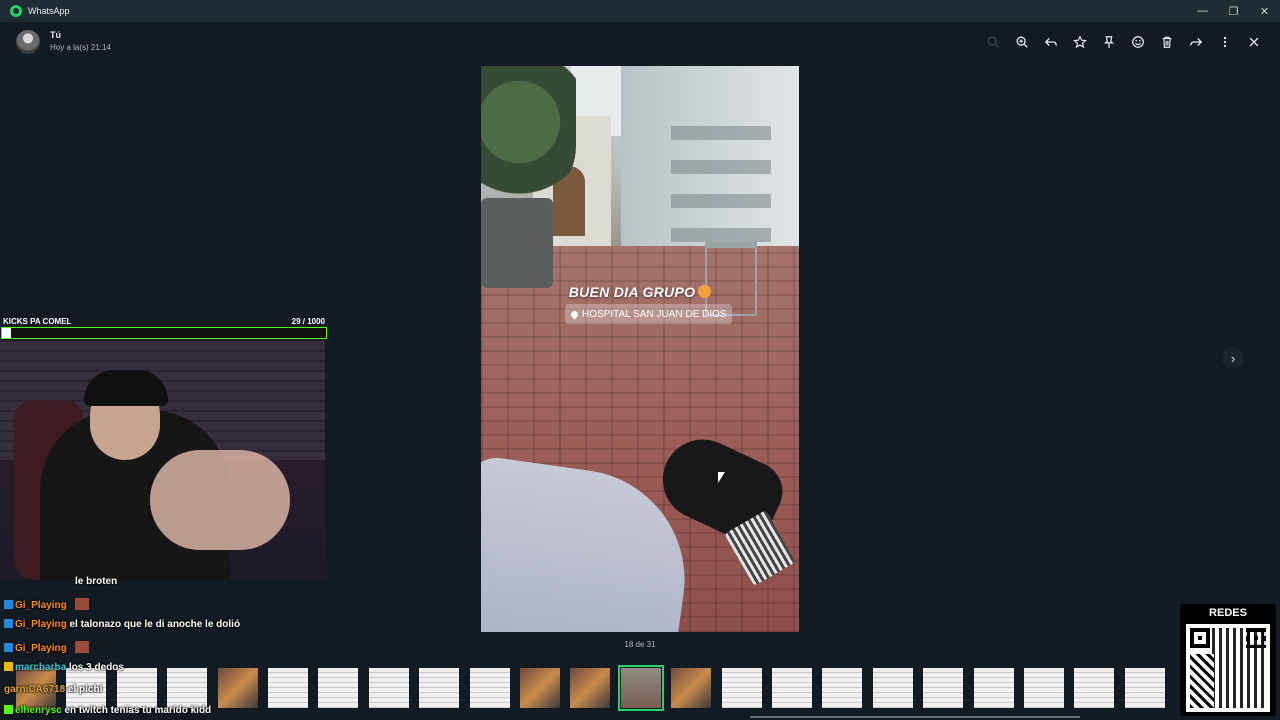 This screenshot has width=1280, height=720. I want to click on forward-button, so click(1195, 42).